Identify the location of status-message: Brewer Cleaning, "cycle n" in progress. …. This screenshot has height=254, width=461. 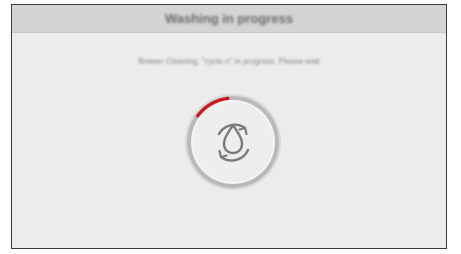
(229, 61).